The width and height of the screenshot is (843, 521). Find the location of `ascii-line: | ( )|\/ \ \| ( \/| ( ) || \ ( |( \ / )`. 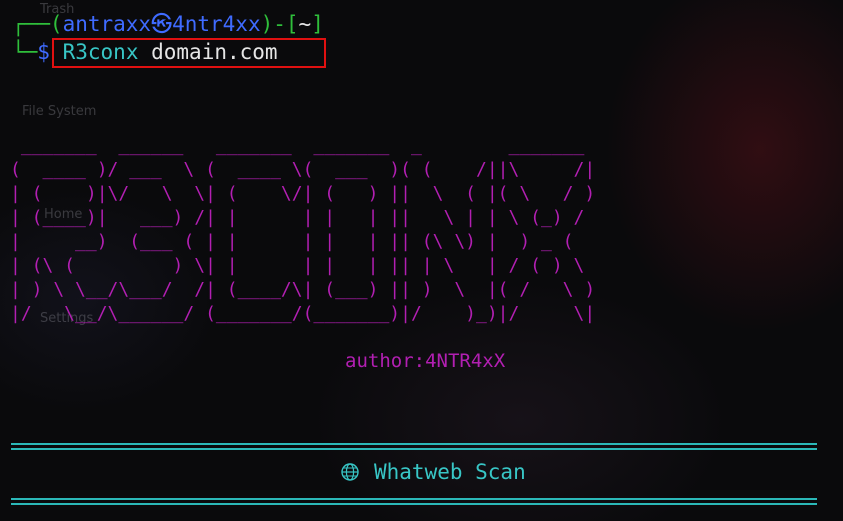

ascii-line: | ( )|\/ \ \| ( \/| ( ) || \ ( |( \ / ) is located at coordinates (303, 193).